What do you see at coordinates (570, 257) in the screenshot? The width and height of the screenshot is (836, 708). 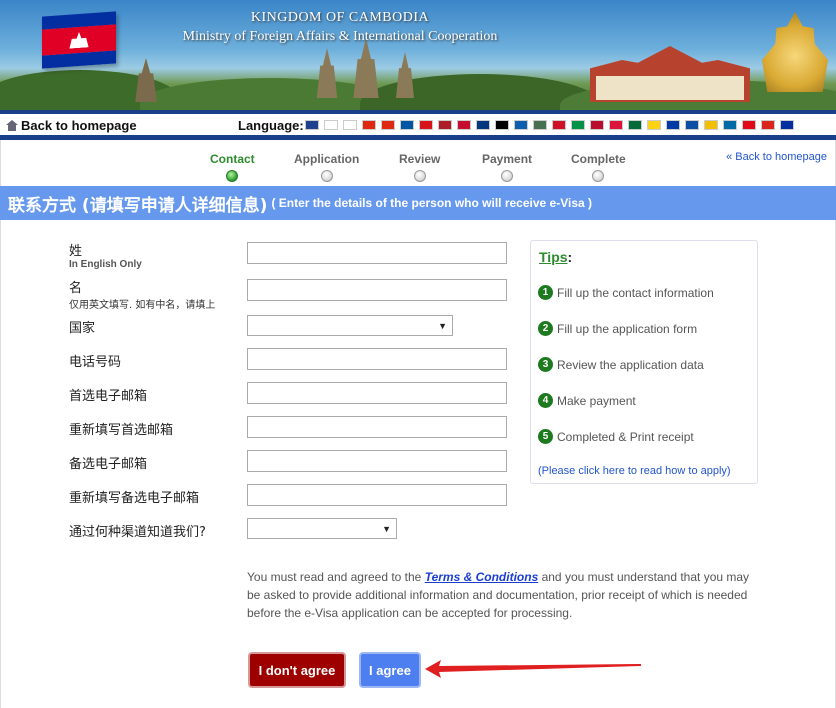 I see `tips-title-colon: :` at bounding box center [570, 257].